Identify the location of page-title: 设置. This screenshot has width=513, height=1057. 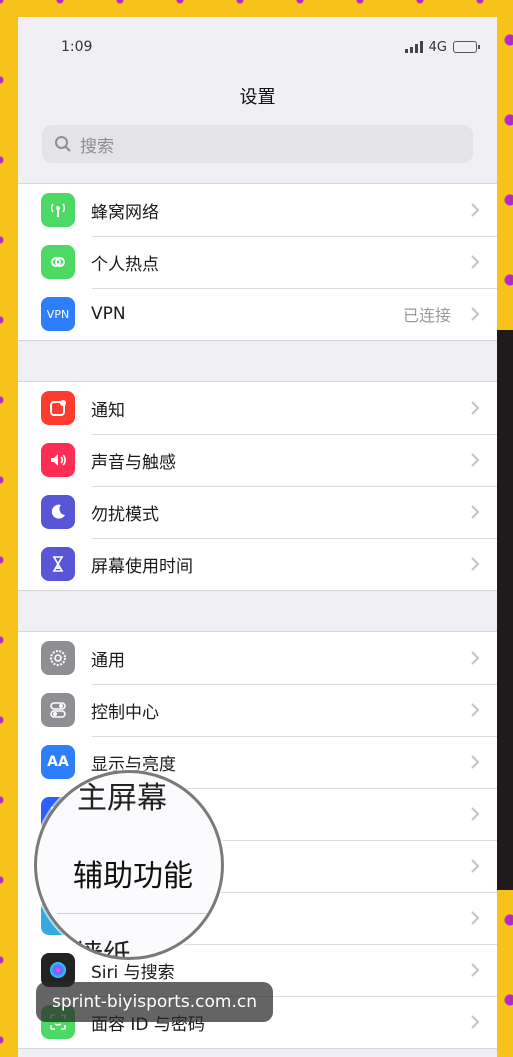
(257, 97).